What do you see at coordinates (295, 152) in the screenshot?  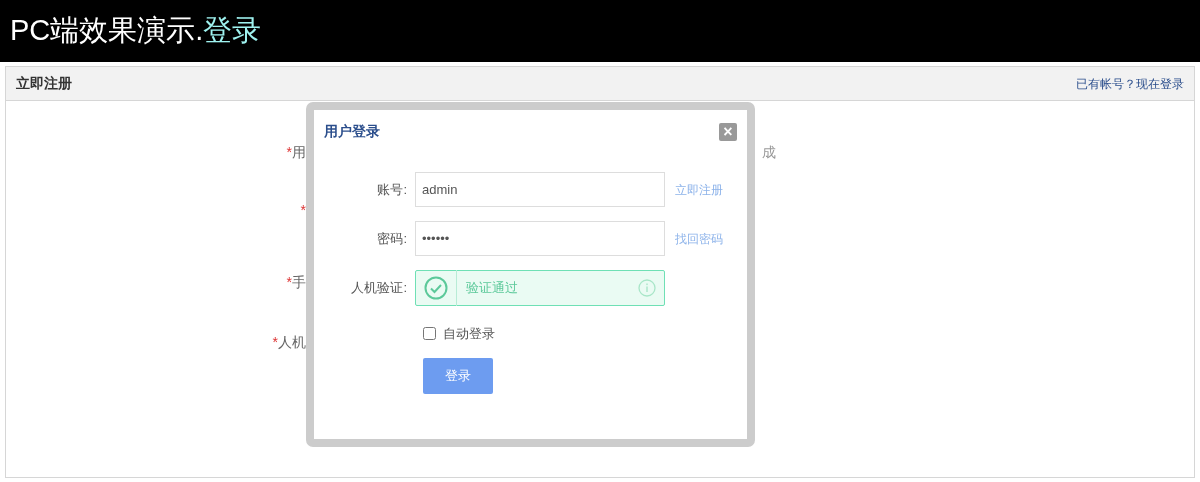 I see `field-label: *用` at bounding box center [295, 152].